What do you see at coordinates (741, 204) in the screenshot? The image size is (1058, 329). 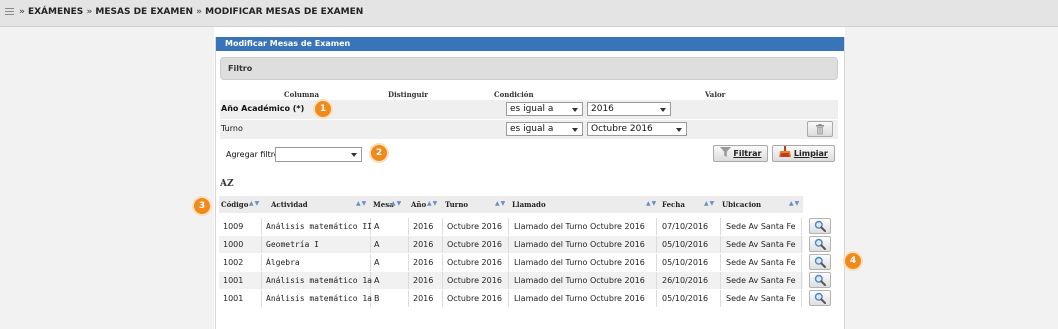 I see `column-header-ubicacion: Ubicacion` at bounding box center [741, 204].